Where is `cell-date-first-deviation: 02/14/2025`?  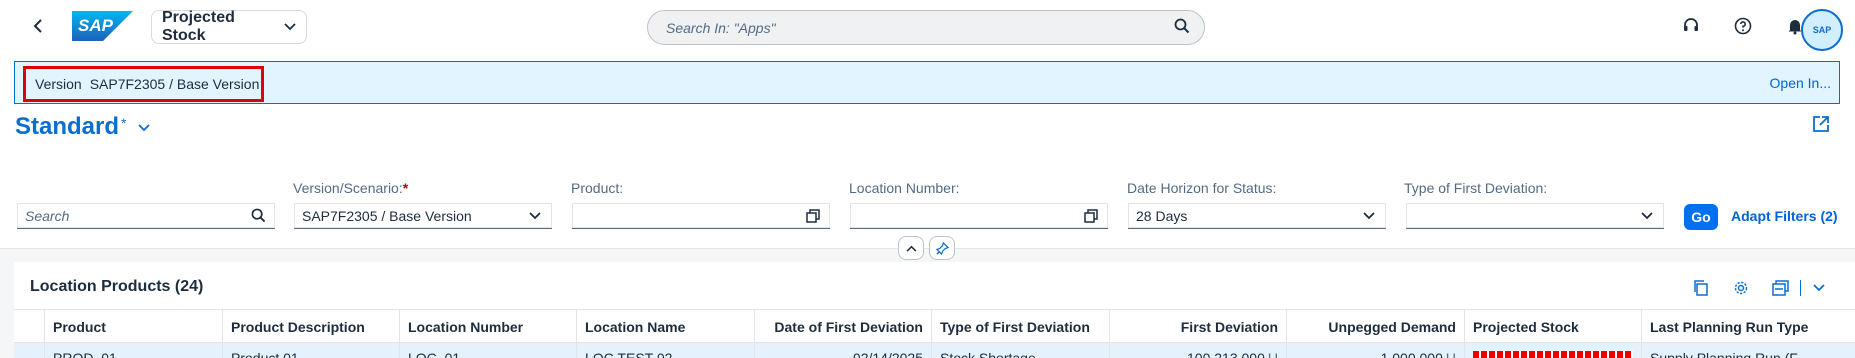 cell-date-first-deviation: 02/14/2025 is located at coordinates (842, 350).